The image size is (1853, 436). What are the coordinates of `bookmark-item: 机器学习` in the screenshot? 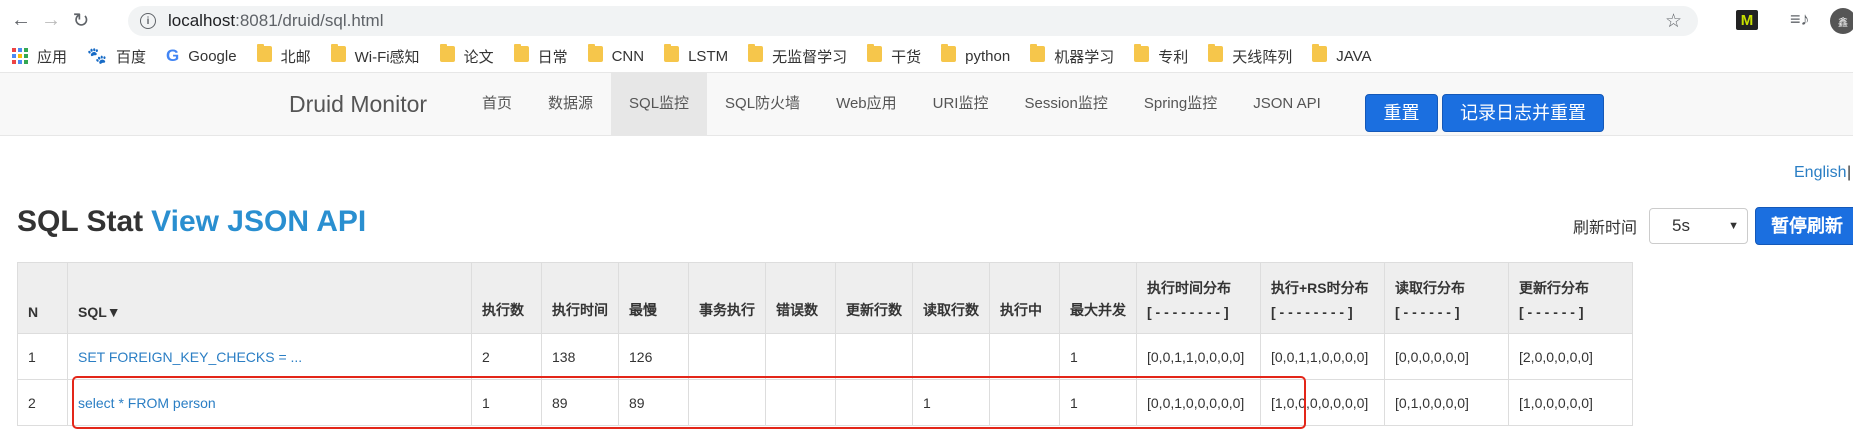 It's located at (1072, 55).